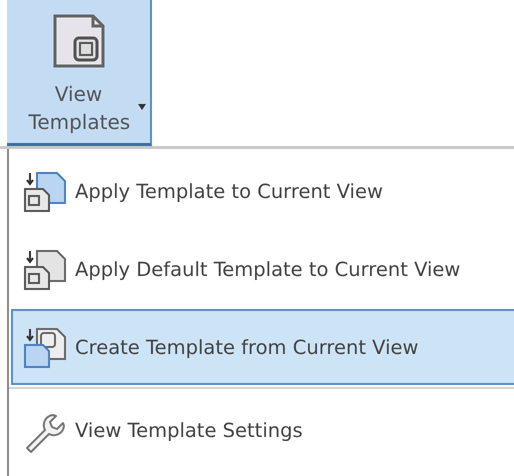  I want to click on menu-item-label: Apply Default Template to Current View, so click(267, 269).